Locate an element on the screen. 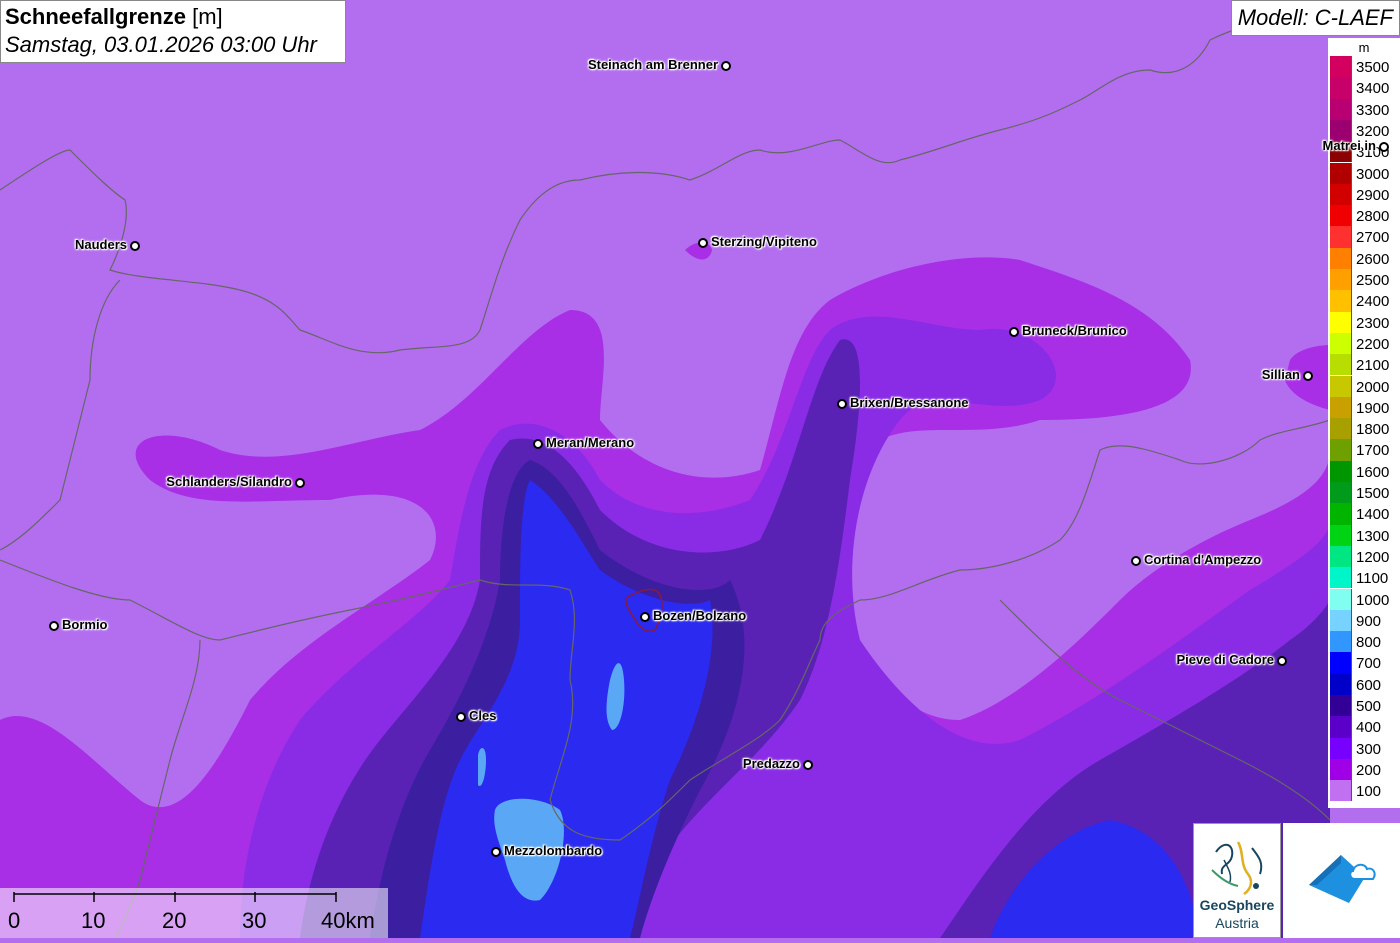 Image resolution: width=1400 pixels, height=943 pixels. legend-row: 2100 is located at coordinates (1365, 365).